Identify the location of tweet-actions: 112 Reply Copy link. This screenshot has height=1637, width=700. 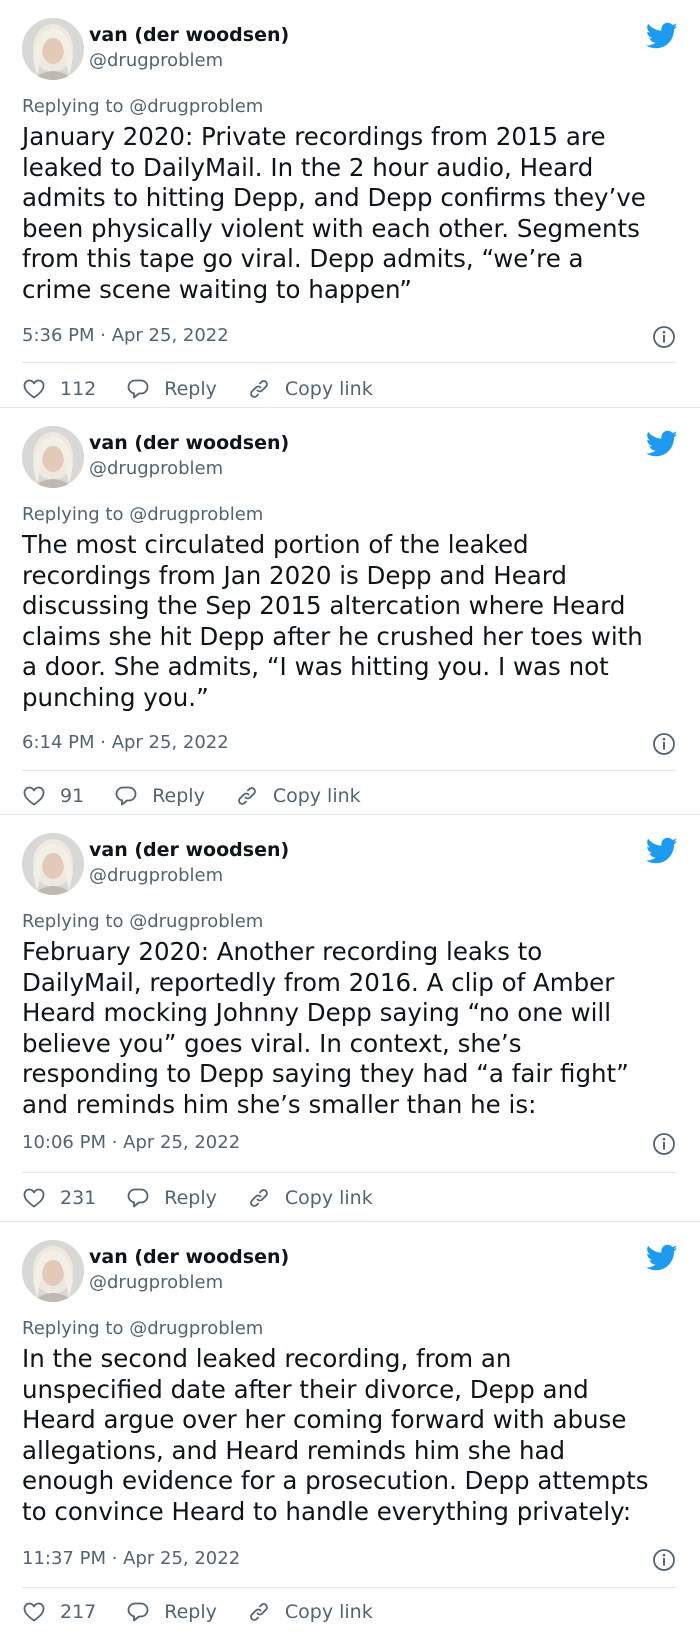
(212, 389).